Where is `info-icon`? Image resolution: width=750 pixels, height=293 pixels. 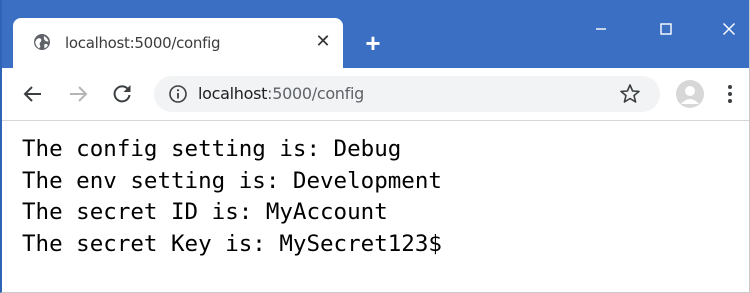 info-icon is located at coordinates (178, 94).